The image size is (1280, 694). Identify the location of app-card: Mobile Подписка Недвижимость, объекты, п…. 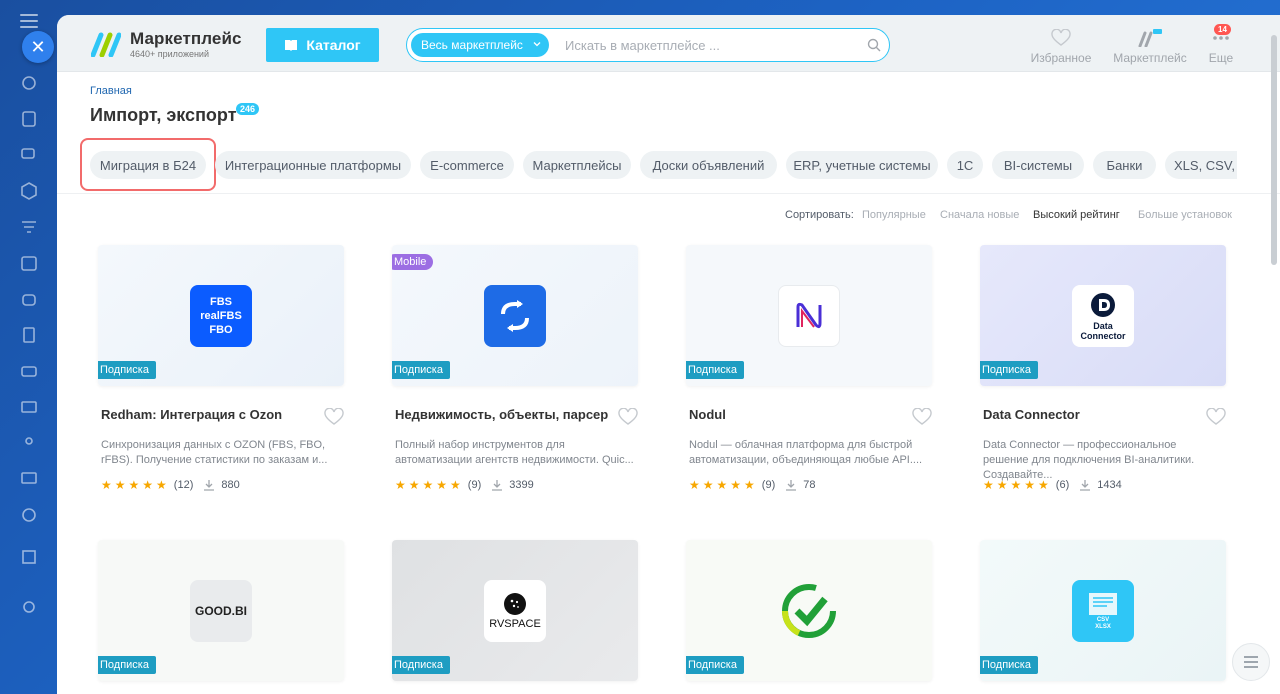
(515, 368).